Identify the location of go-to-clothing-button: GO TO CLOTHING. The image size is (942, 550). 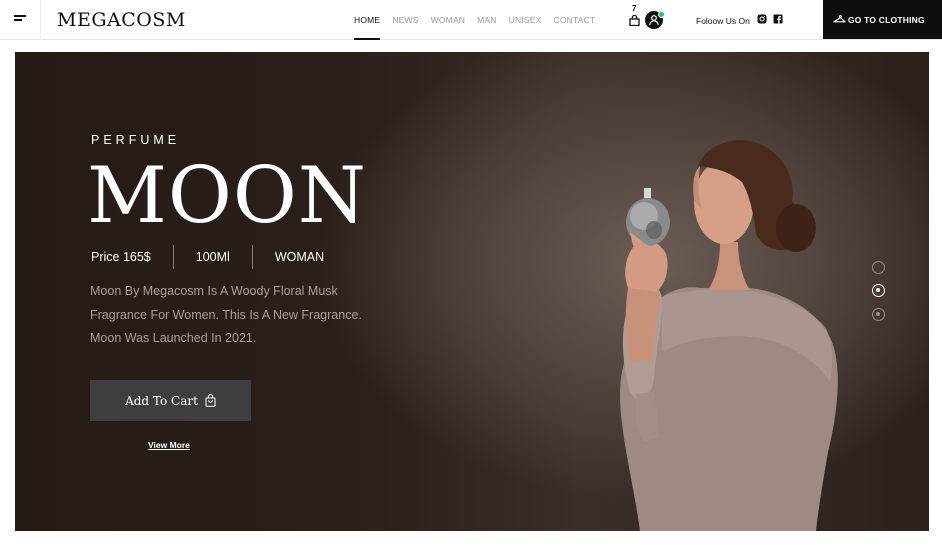
(882, 19).